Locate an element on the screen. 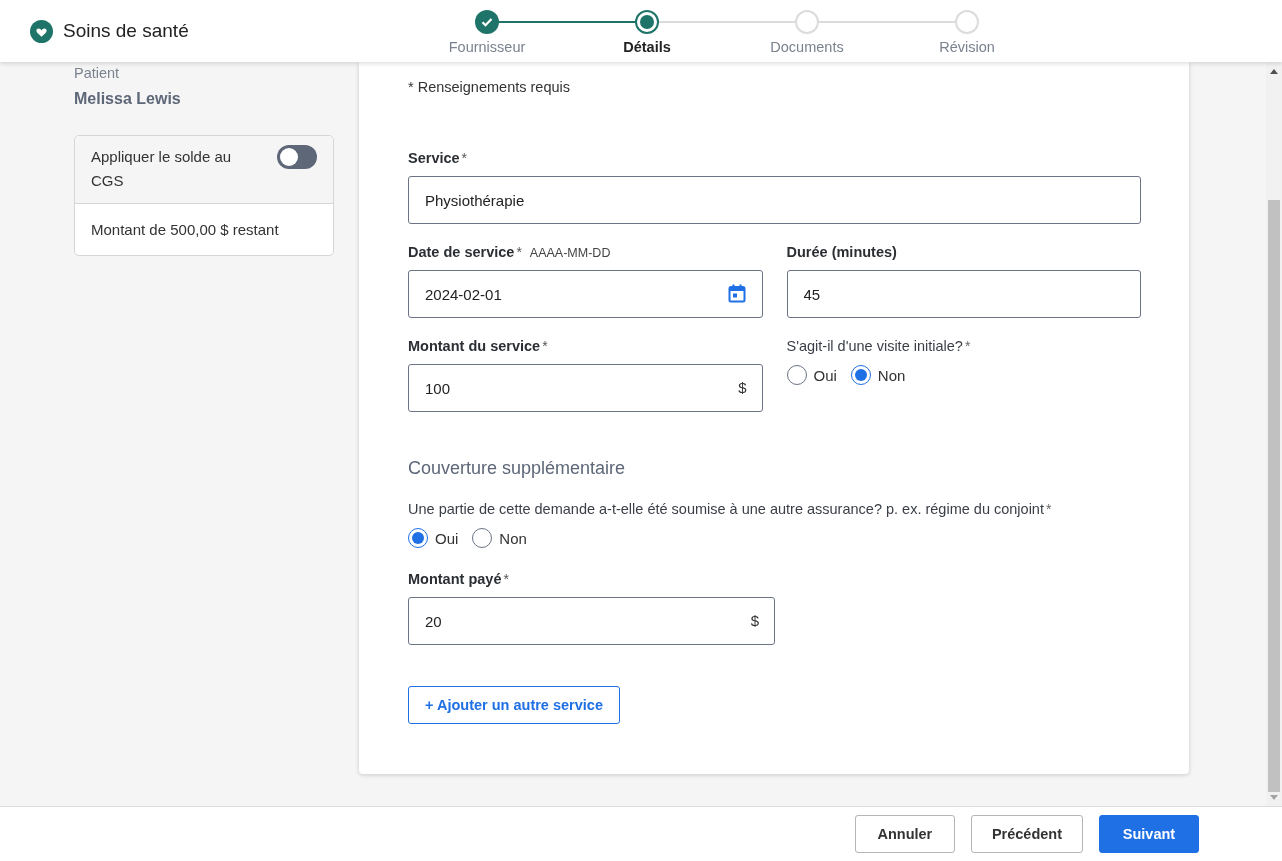  remaining-balance: Montant de 500,00 $ restant is located at coordinates (185, 230).